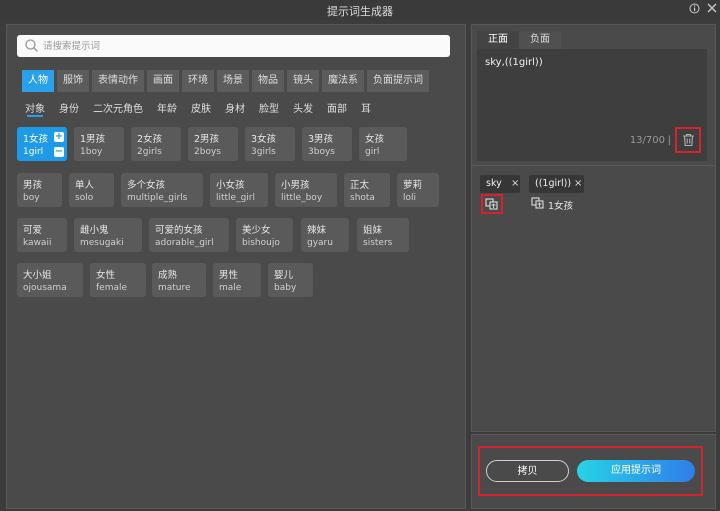 The image size is (720, 511). I want to click on tab-negative: 负面提示词, so click(398, 81).